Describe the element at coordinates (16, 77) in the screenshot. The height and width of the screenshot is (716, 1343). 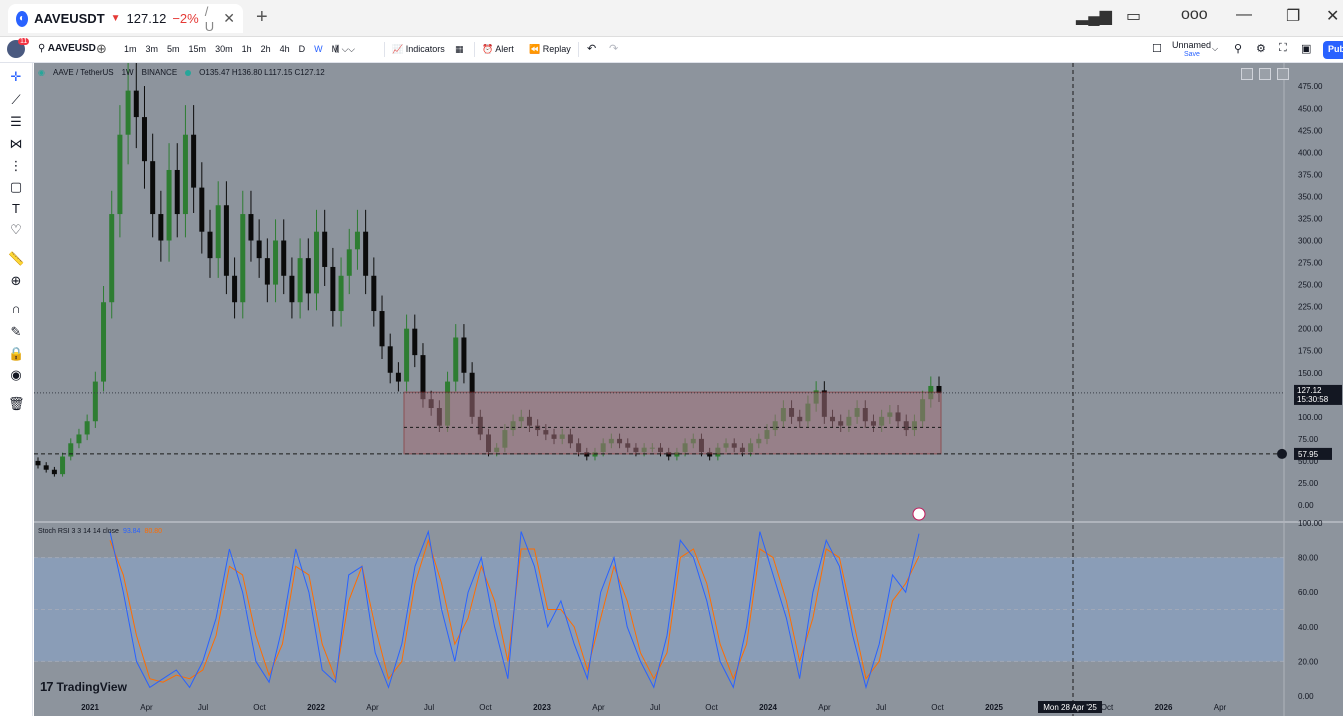
I see `crosshair-icon: ✛` at that location.